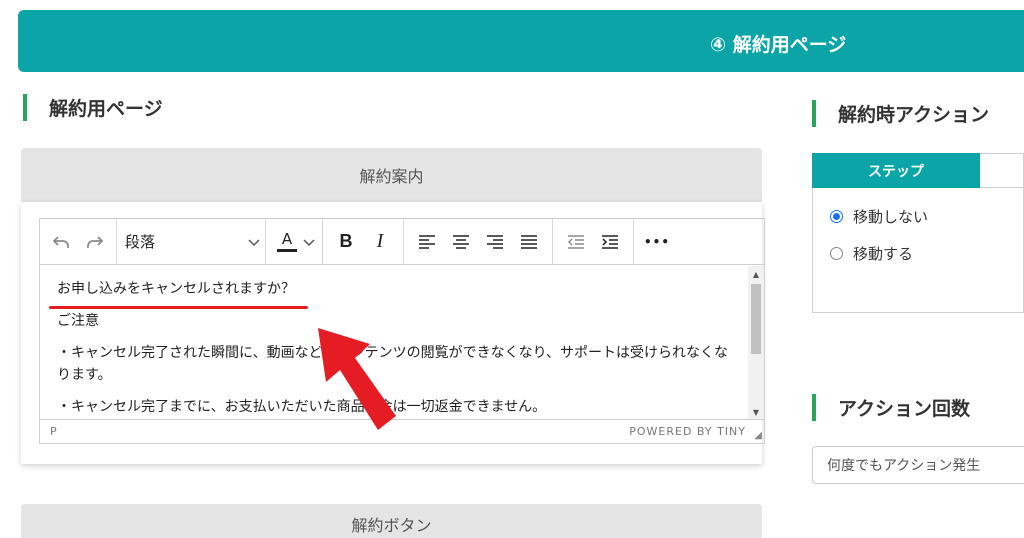  I want to click on action-count-title: アクション回数, so click(904, 409).